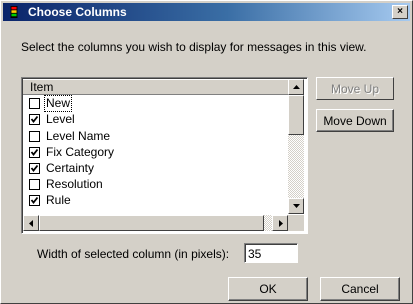 This screenshot has width=413, height=304. I want to click on arrow-right-icon, so click(281, 223).